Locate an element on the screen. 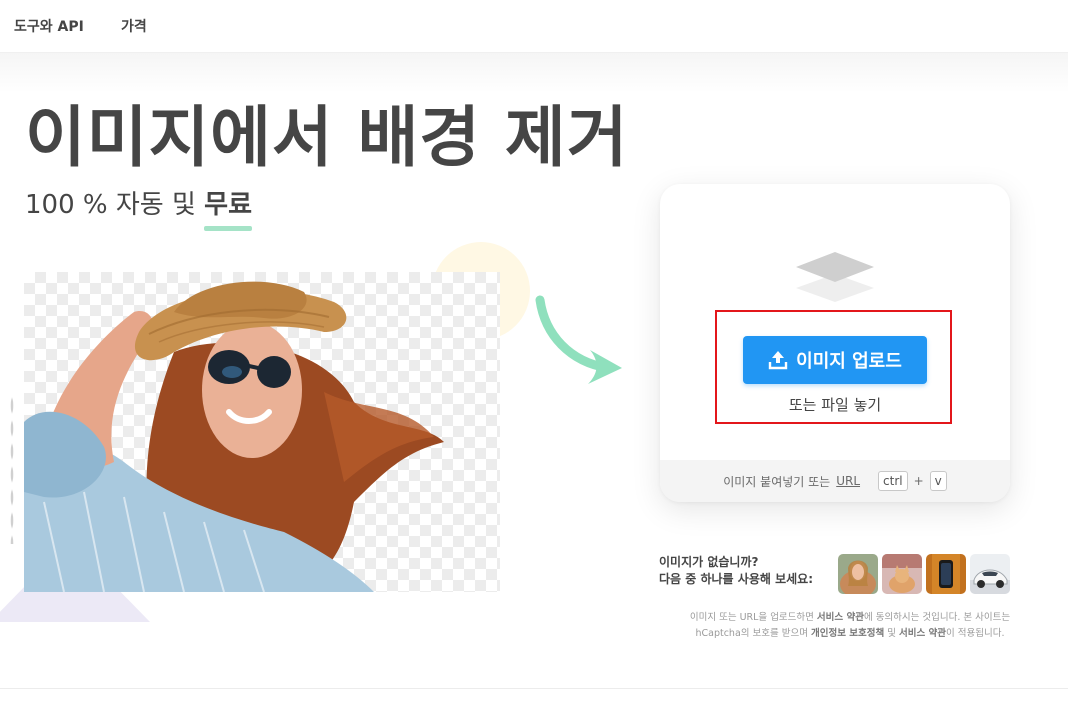 This screenshot has height=704, width=1068. phone-sample-image is located at coordinates (946, 574).